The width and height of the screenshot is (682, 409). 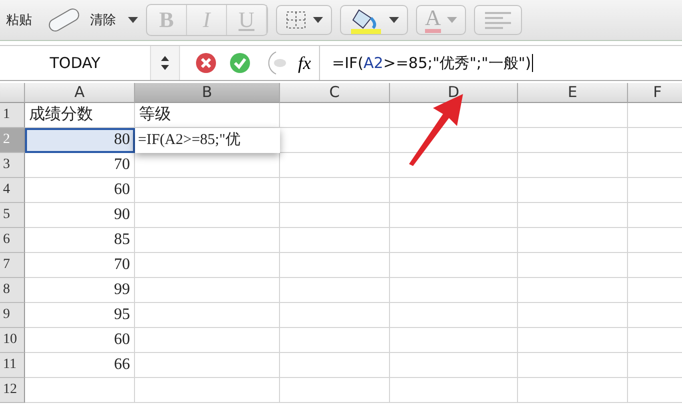 What do you see at coordinates (12, 115) in the screenshot?
I see `row-header: 1` at bounding box center [12, 115].